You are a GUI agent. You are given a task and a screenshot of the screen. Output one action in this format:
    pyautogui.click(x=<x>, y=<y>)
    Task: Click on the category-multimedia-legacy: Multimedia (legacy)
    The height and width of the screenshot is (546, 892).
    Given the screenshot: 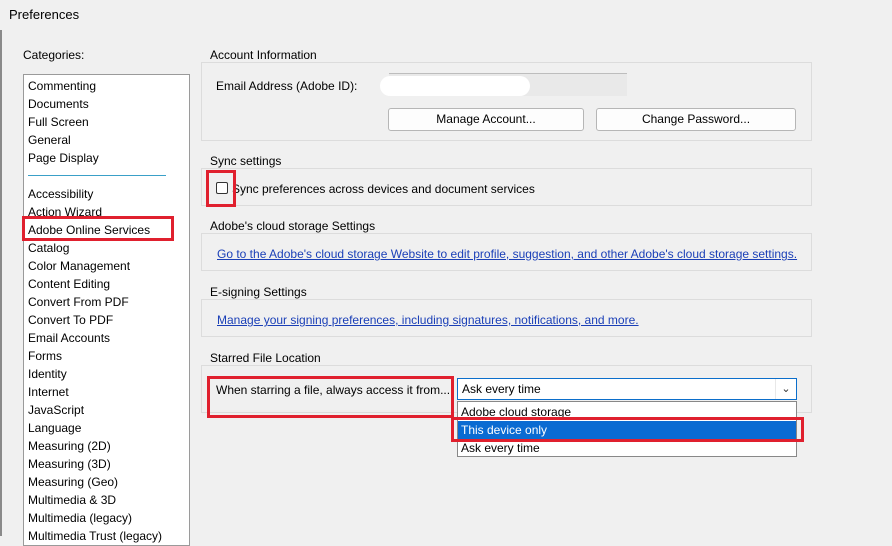 What is the action you would take?
    pyautogui.click(x=80, y=518)
    